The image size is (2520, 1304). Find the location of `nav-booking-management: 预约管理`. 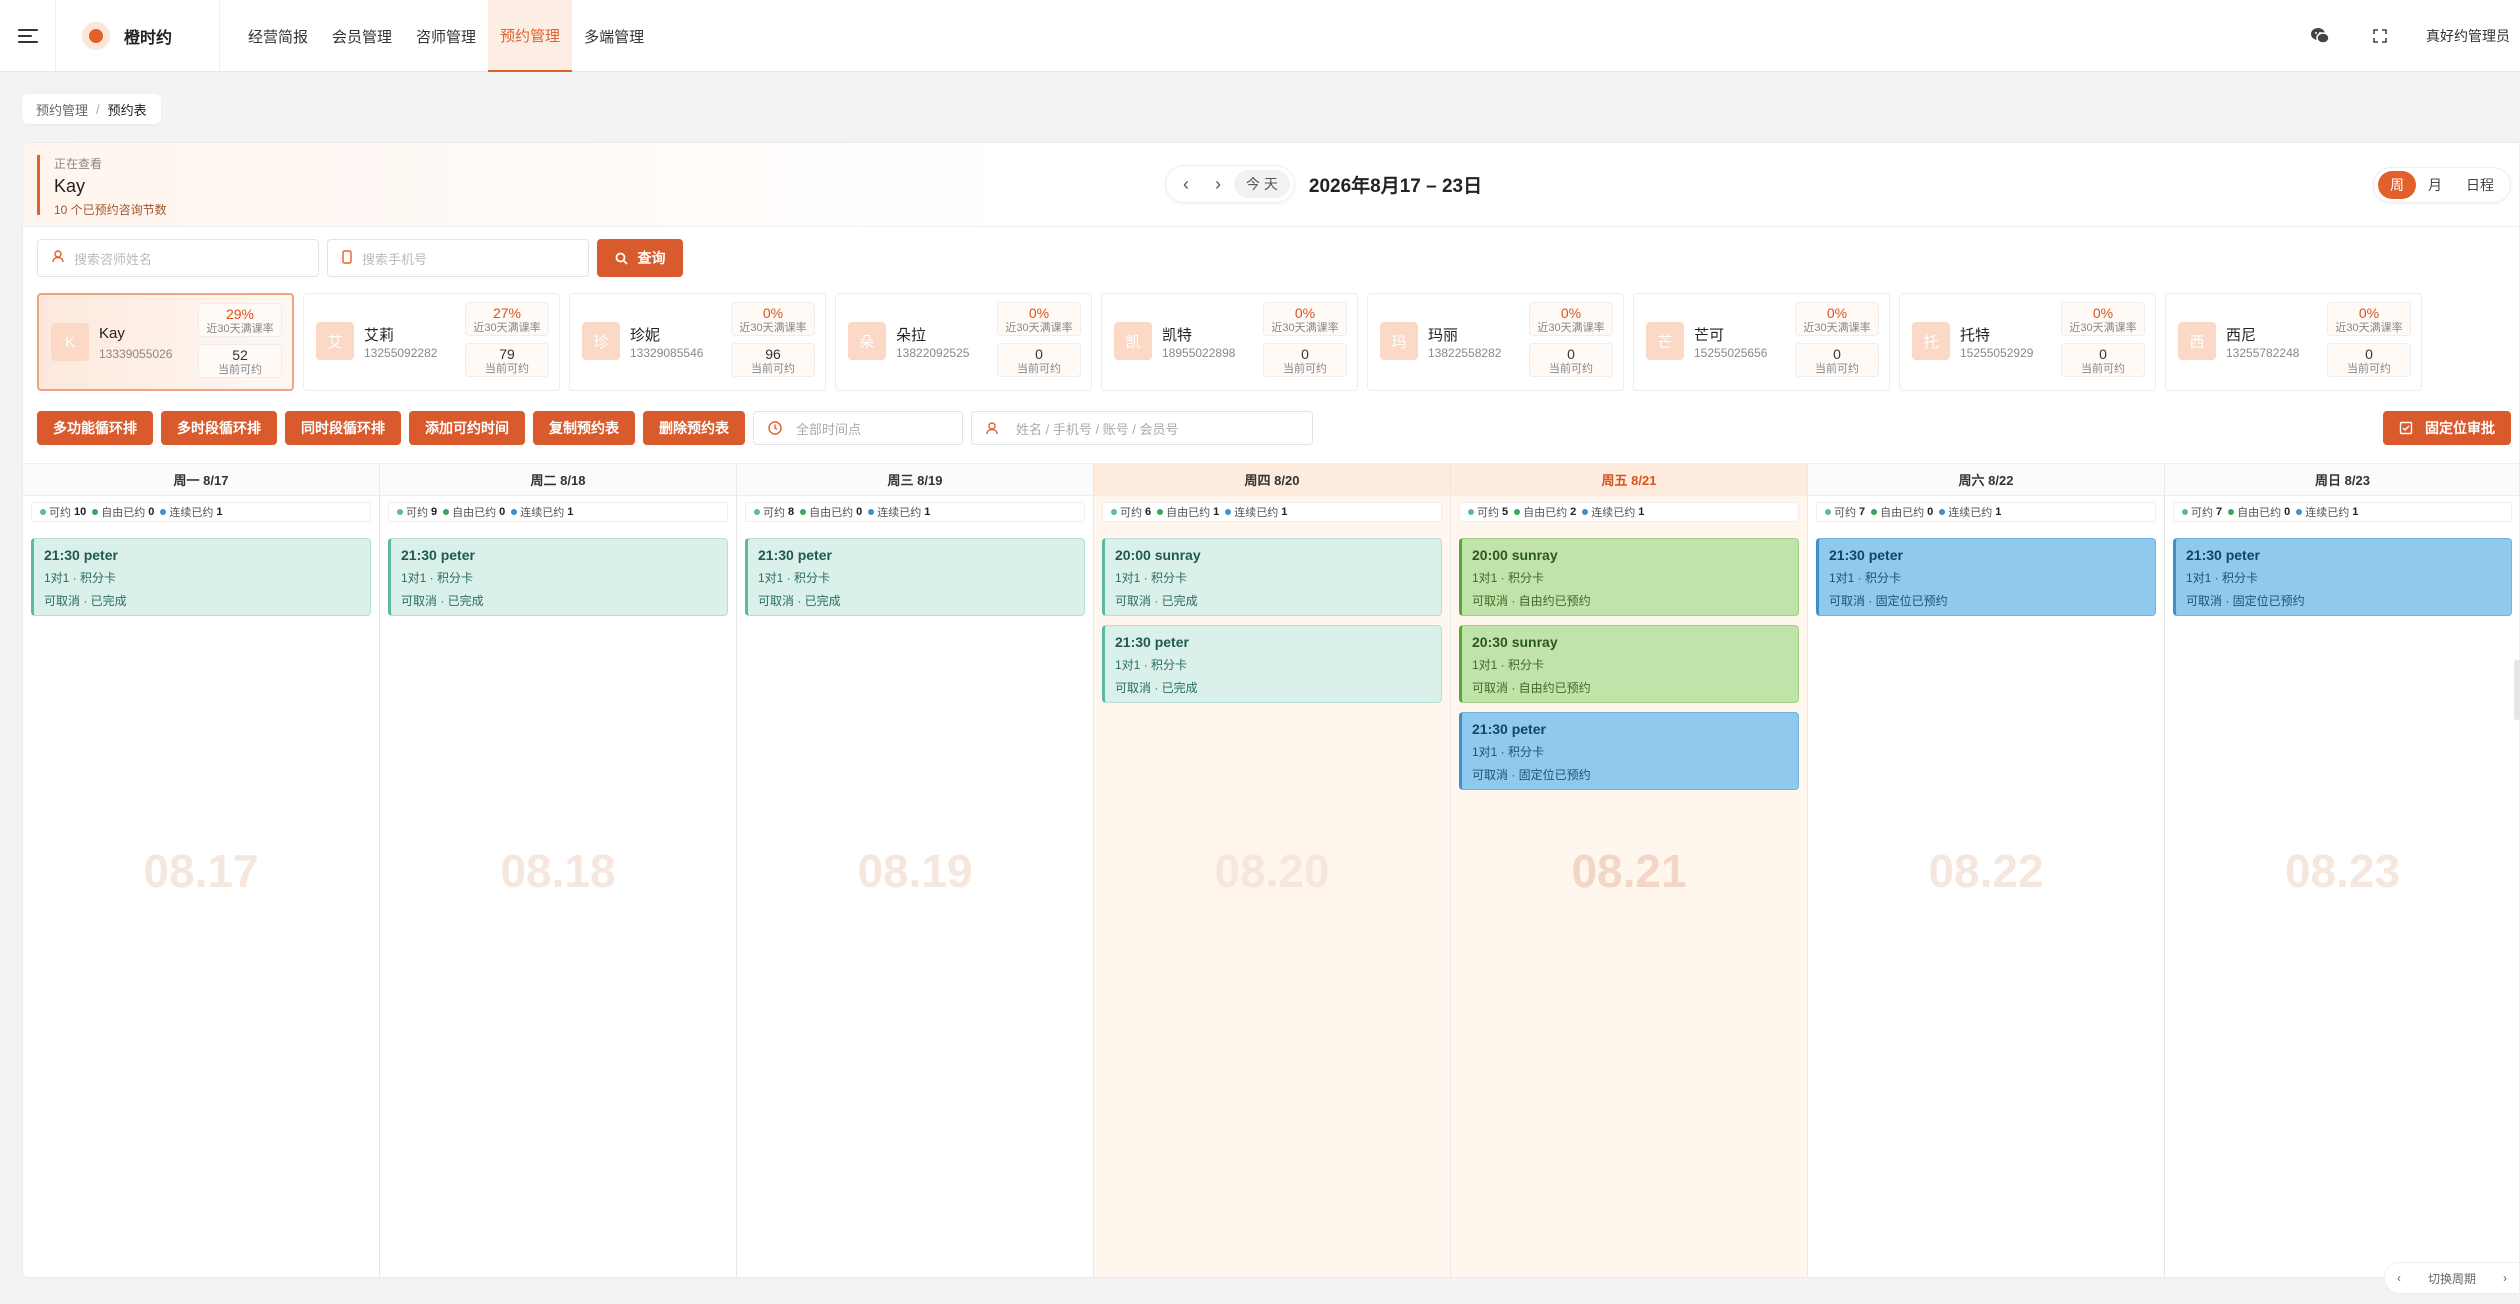

nav-booking-management: 预约管理 is located at coordinates (530, 36).